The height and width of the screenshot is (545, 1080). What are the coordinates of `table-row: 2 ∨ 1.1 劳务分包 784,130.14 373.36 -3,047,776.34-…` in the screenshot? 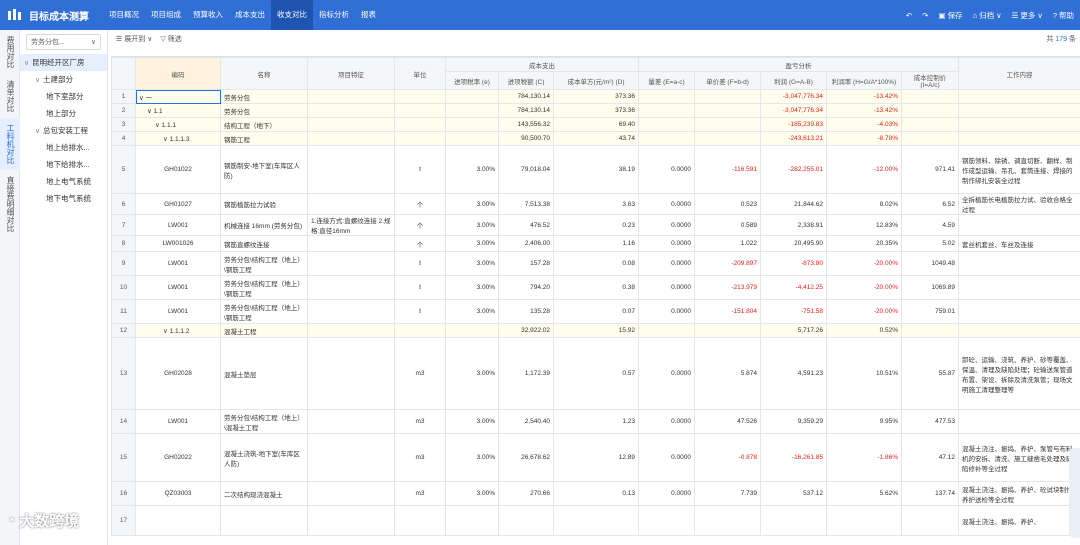 It's located at (595, 110).